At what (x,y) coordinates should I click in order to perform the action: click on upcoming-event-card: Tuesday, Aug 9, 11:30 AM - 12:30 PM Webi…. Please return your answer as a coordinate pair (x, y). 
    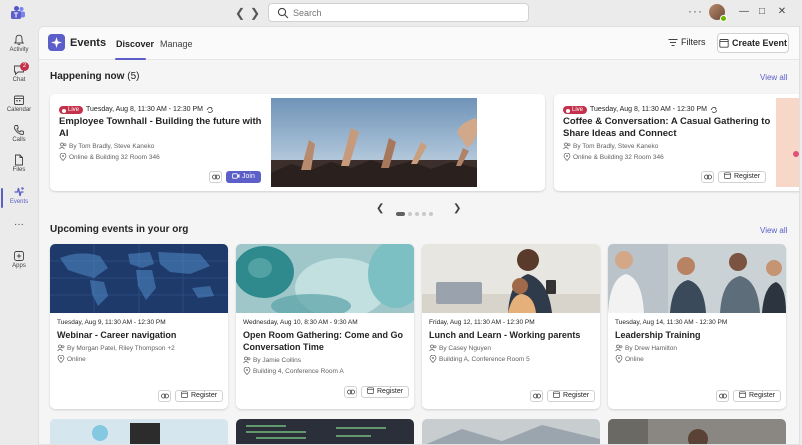
    Looking at the image, I should click on (139, 326).